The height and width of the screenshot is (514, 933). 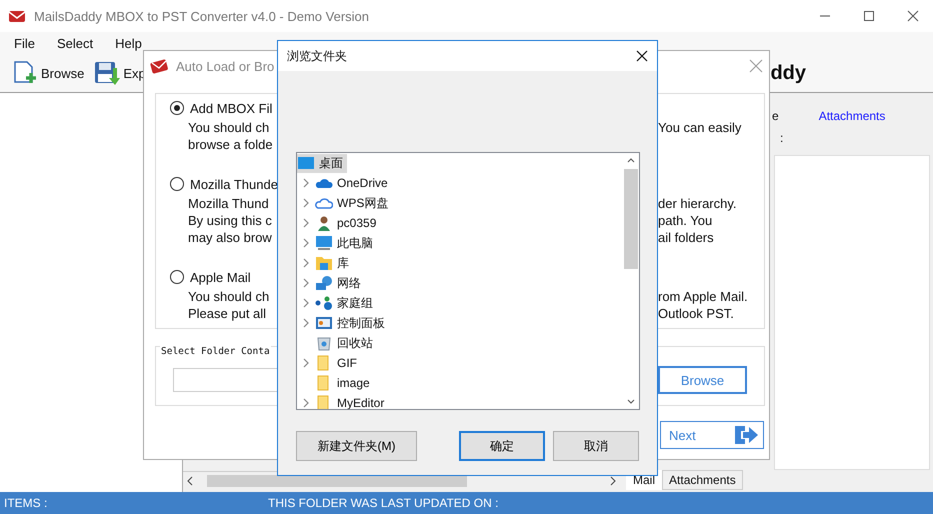 What do you see at coordinates (227, 313) in the screenshot?
I see `option-description: Please put all` at bounding box center [227, 313].